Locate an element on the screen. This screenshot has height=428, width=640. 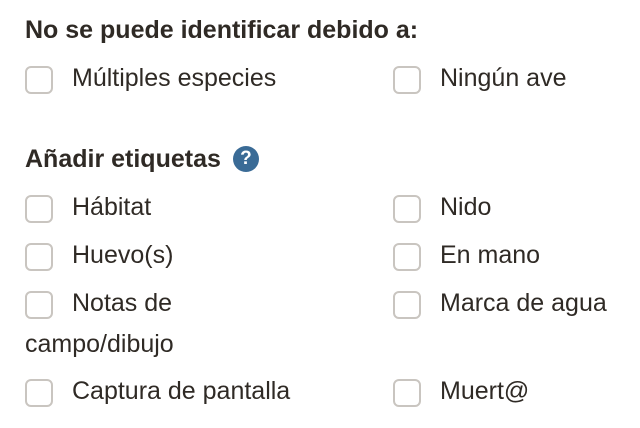
checkbox-label-line1: Notas de is located at coordinates (122, 303).